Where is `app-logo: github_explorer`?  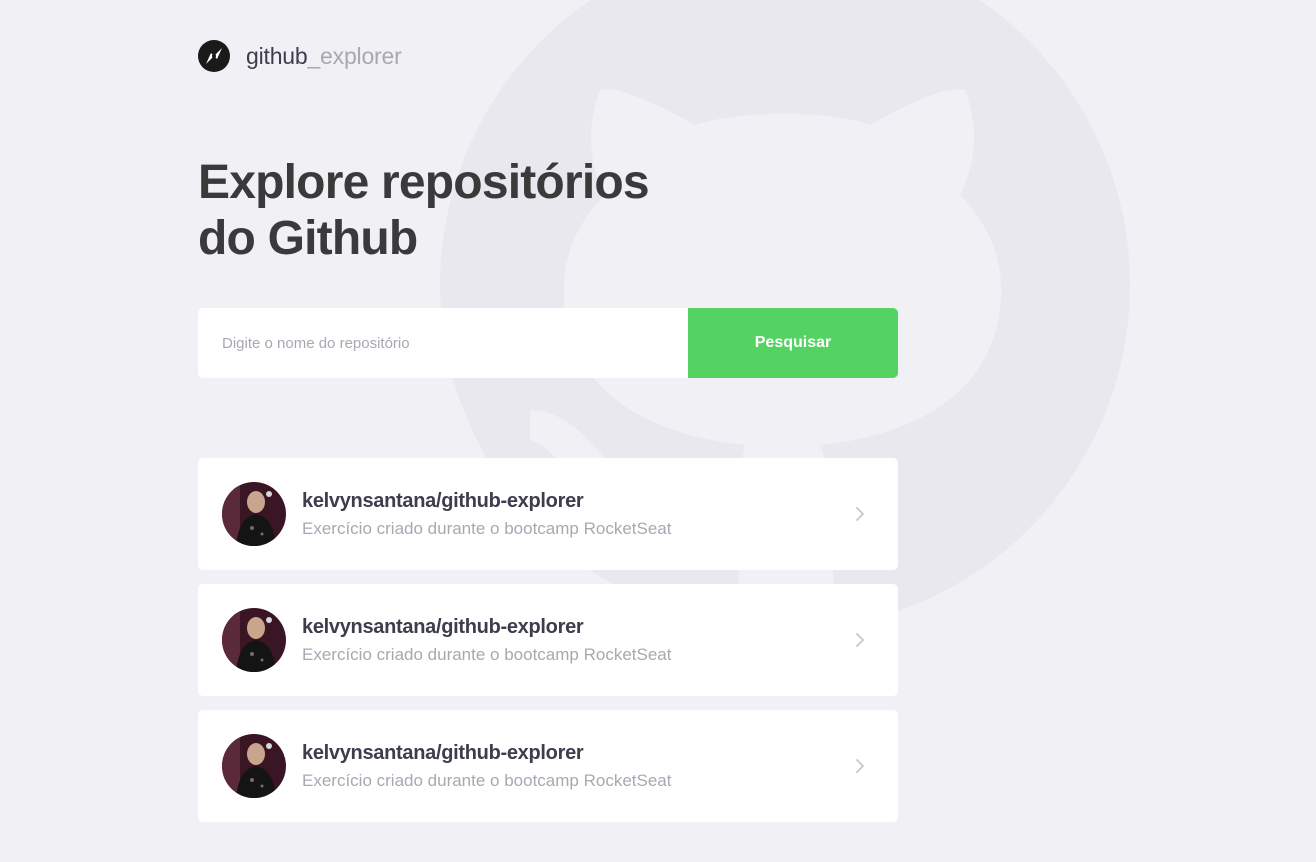 app-logo: github_explorer is located at coordinates (300, 56).